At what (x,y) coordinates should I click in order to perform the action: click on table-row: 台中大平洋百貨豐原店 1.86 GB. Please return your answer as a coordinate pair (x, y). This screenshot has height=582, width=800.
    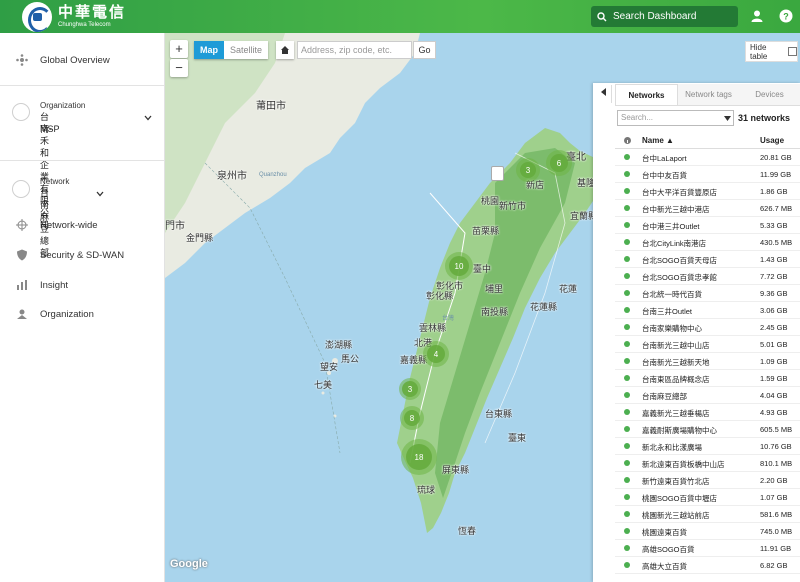
    Looking at the image, I should click on (707, 191).